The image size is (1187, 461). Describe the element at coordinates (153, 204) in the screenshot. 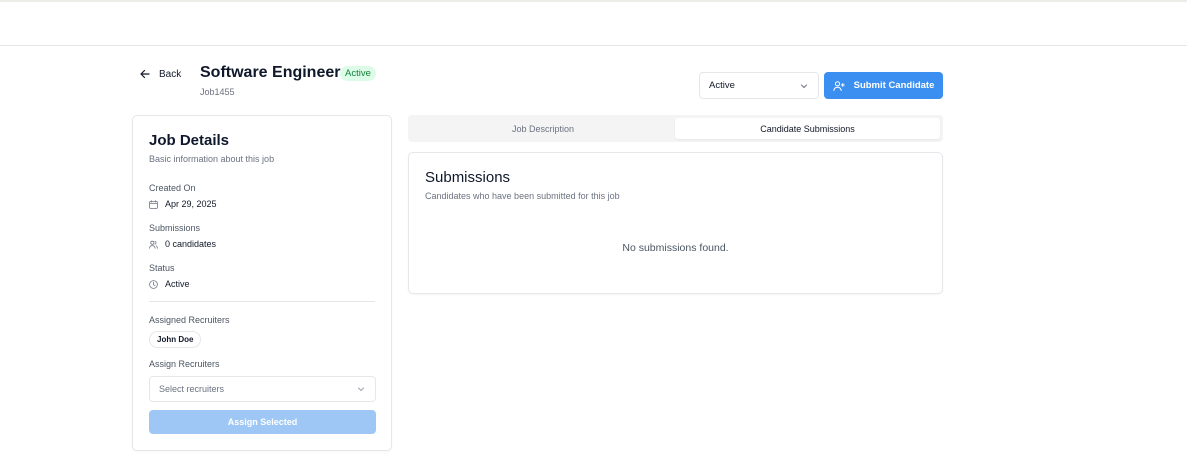

I see `calendar-icon` at that location.